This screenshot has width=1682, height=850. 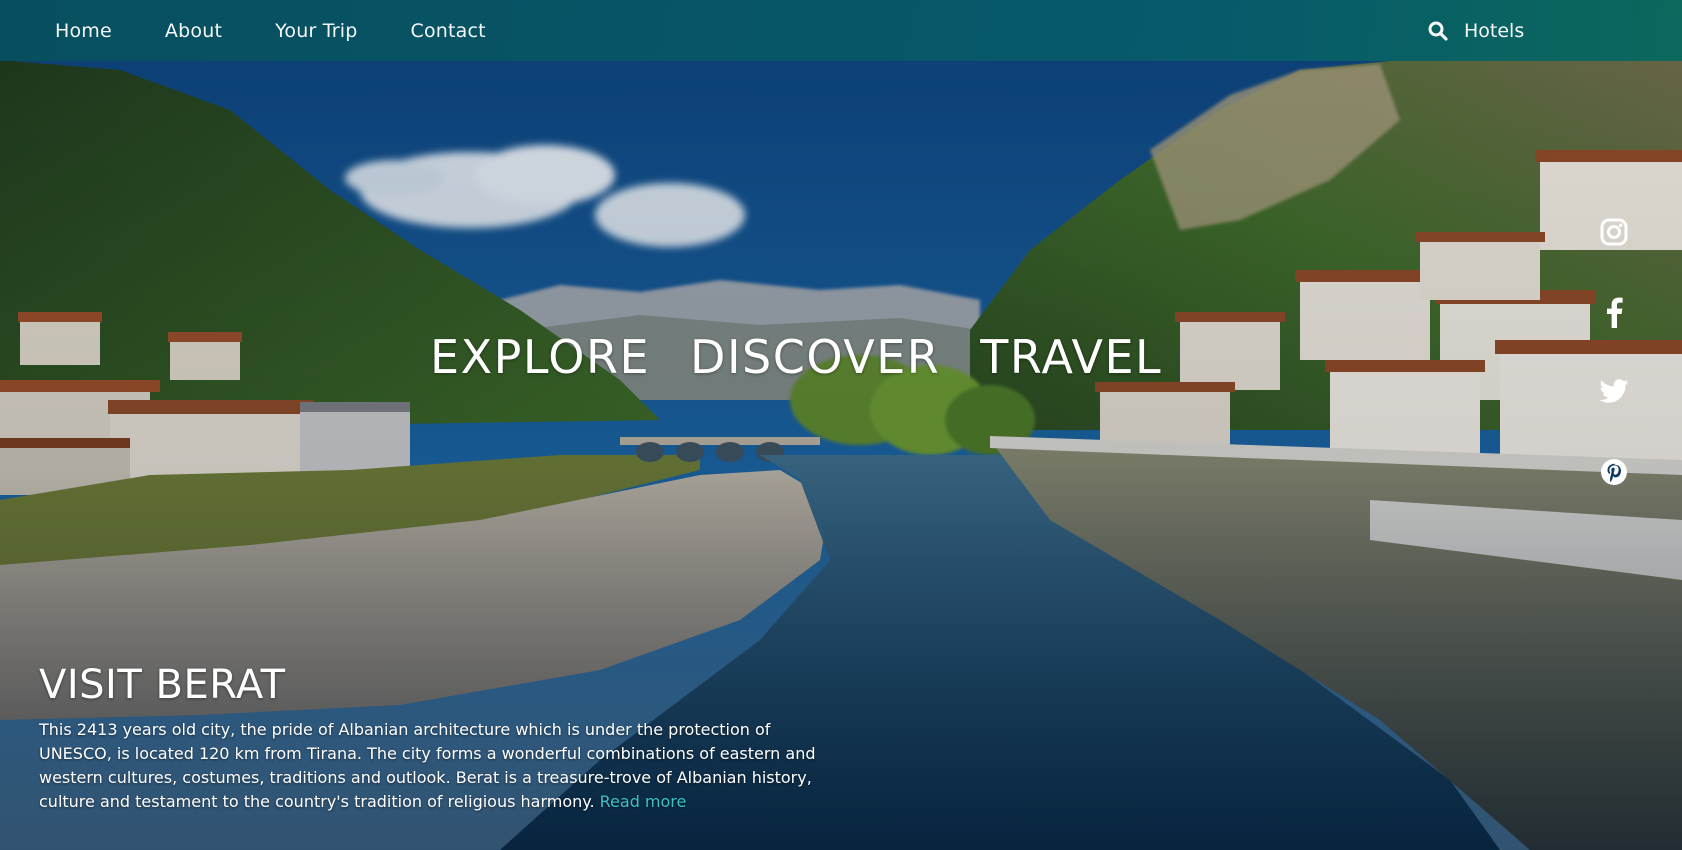 What do you see at coordinates (841, 30) in the screenshot?
I see `top-navbar: Home About Your Trip Contact Hotels` at bounding box center [841, 30].